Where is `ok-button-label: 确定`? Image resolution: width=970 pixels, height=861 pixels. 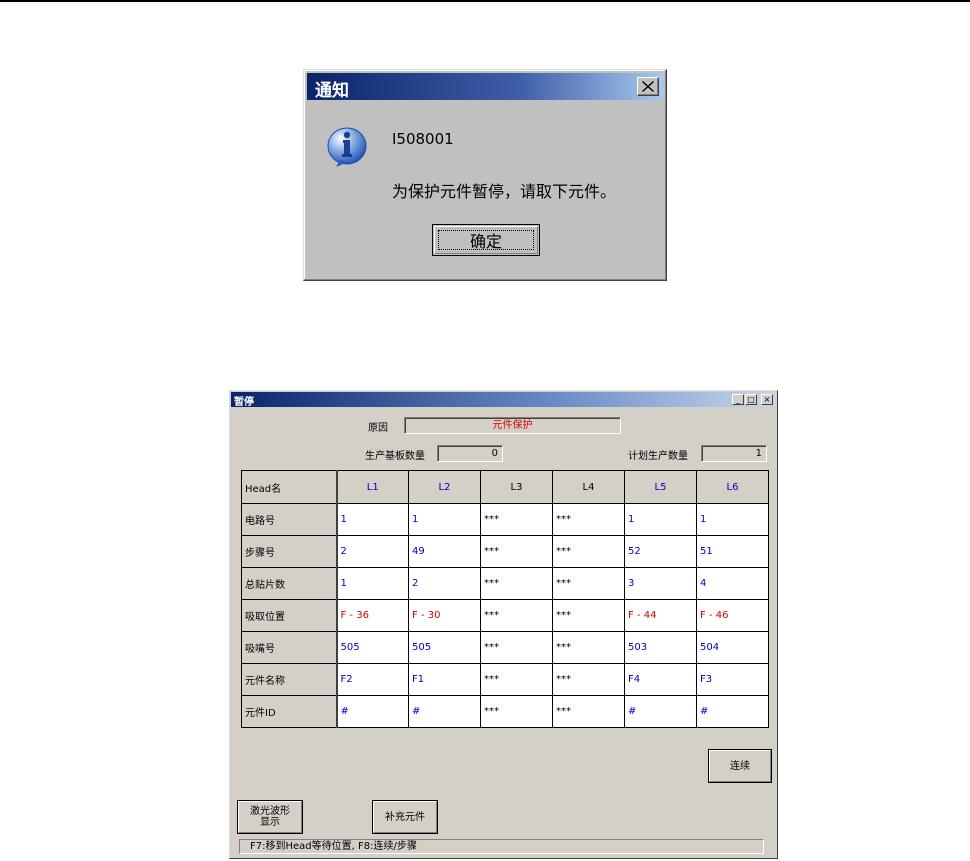 ok-button-label: 确定 is located at coordinates (485, 241).